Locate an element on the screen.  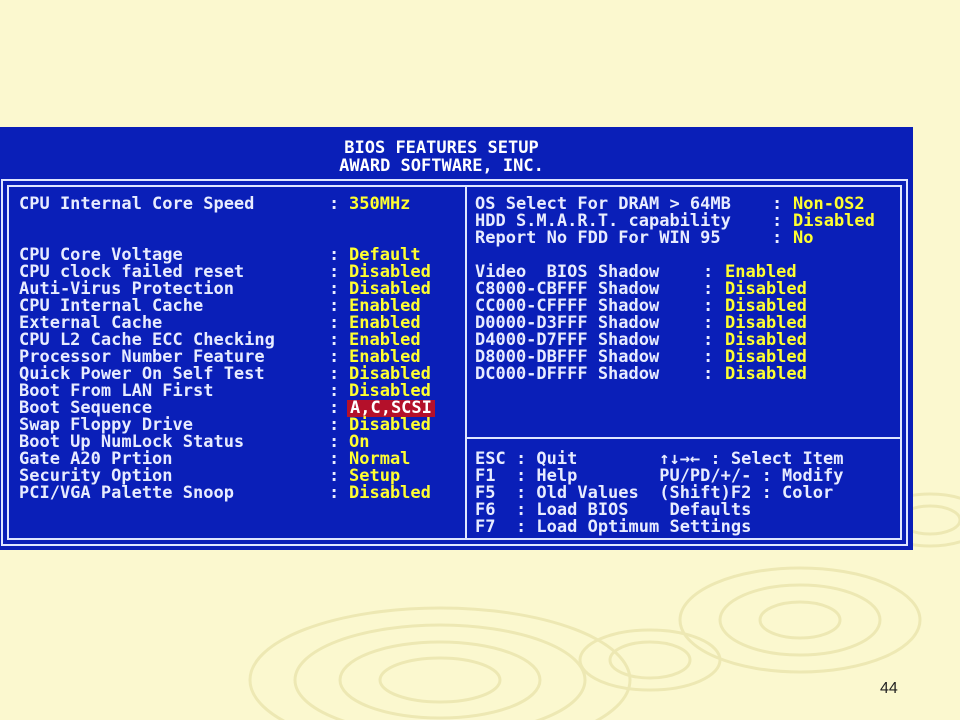
bios-title-line2: AWARD SOFTWARE, INC. is located at coordinates (441, 166).